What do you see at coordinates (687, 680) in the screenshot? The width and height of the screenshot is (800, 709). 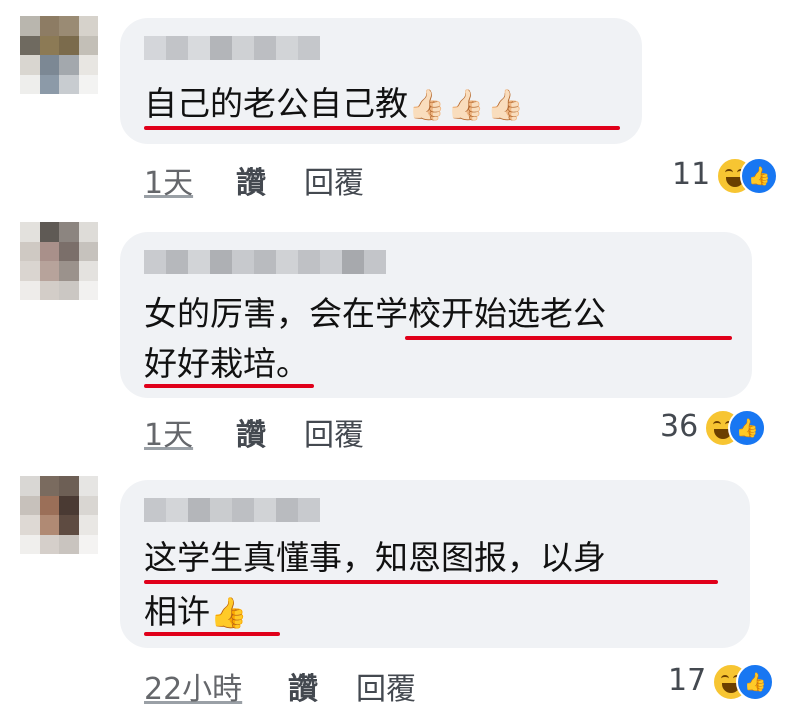 I see `reaction-count: 17` at bounding box center [687, 680].